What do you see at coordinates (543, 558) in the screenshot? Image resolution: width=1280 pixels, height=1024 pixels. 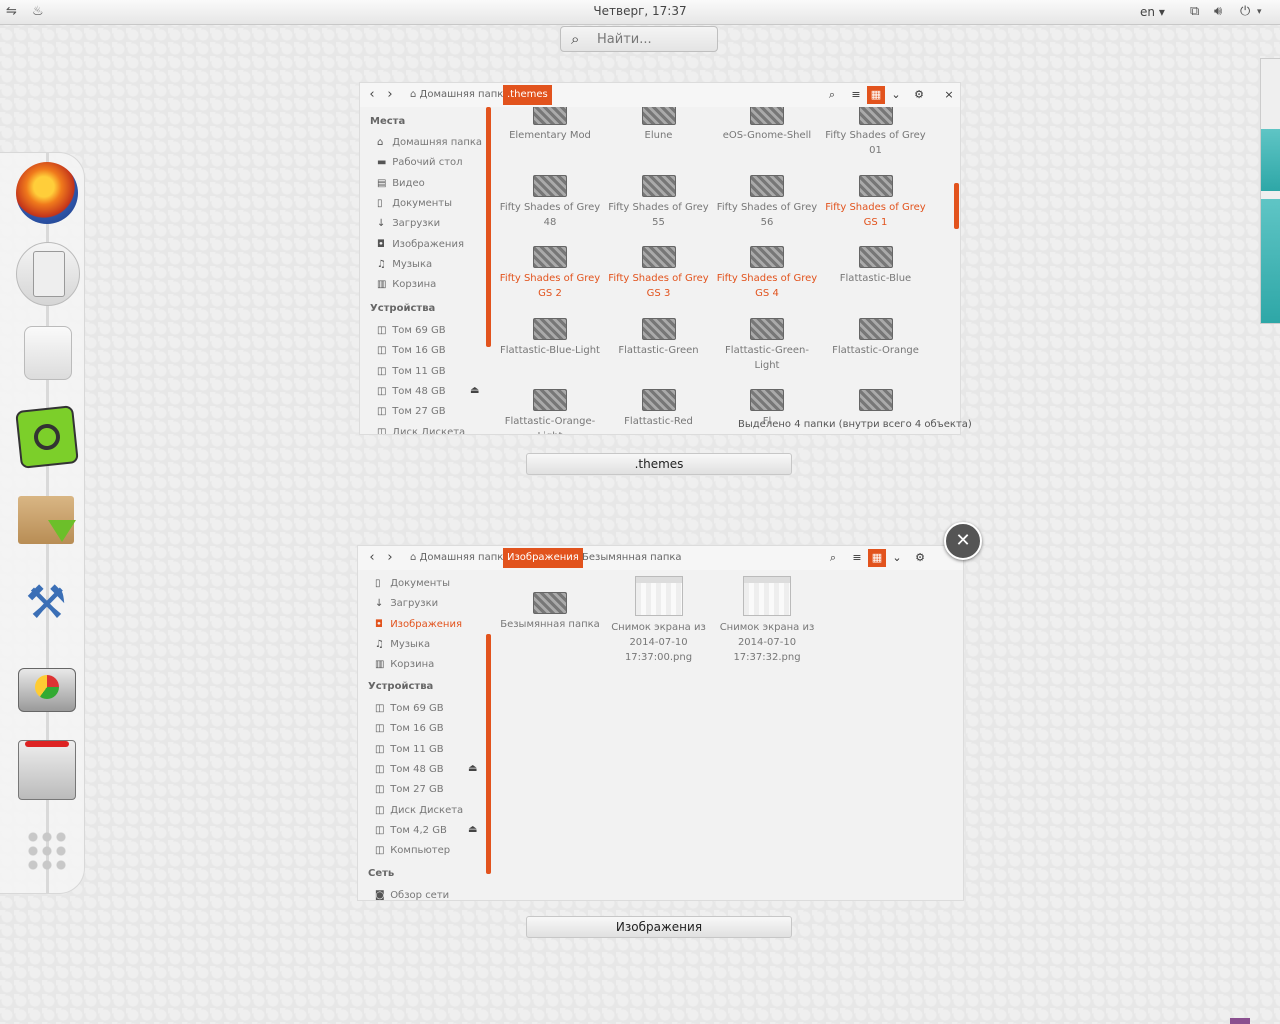 I see `breadcrumb-pictures: Изображения` at bounding box center [543, 558].